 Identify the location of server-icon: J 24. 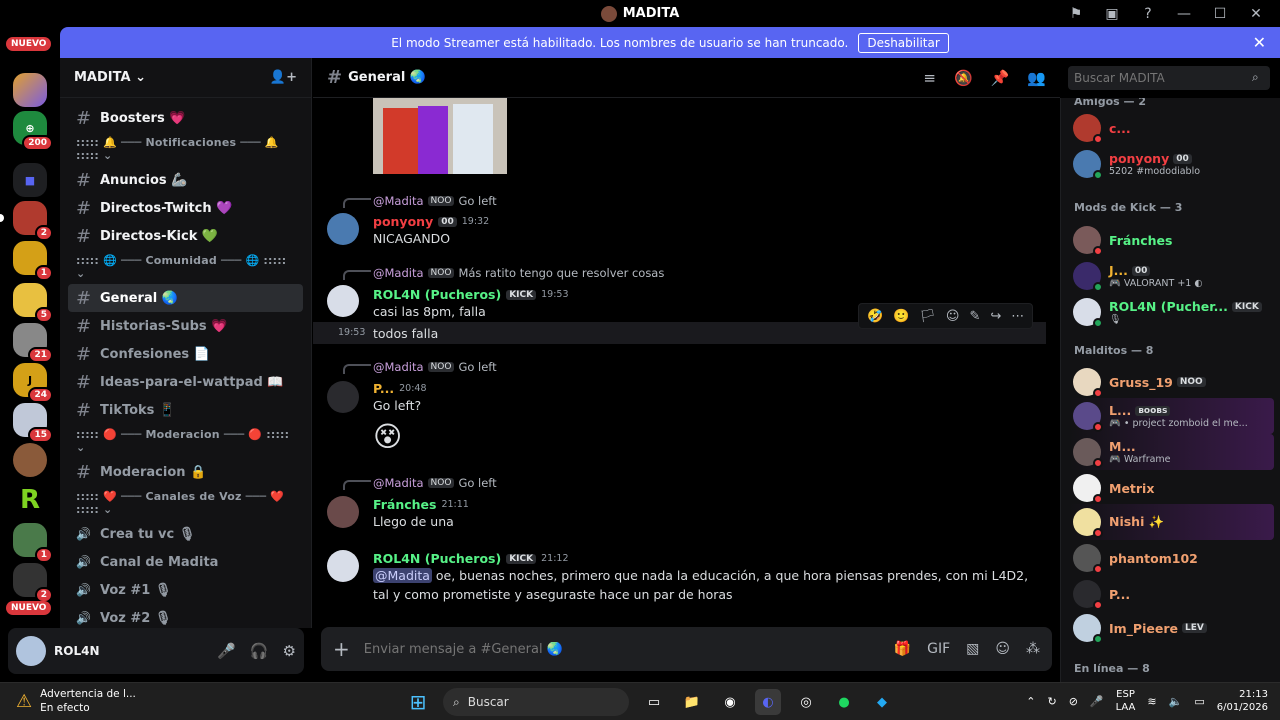
(33, 383).